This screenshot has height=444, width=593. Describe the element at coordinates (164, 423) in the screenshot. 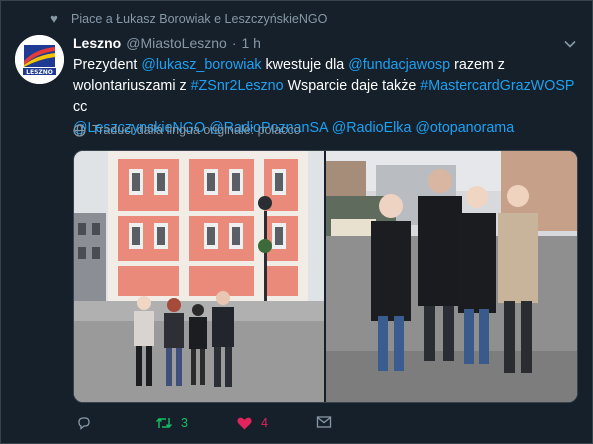

I see `retweet-icon` at that location.